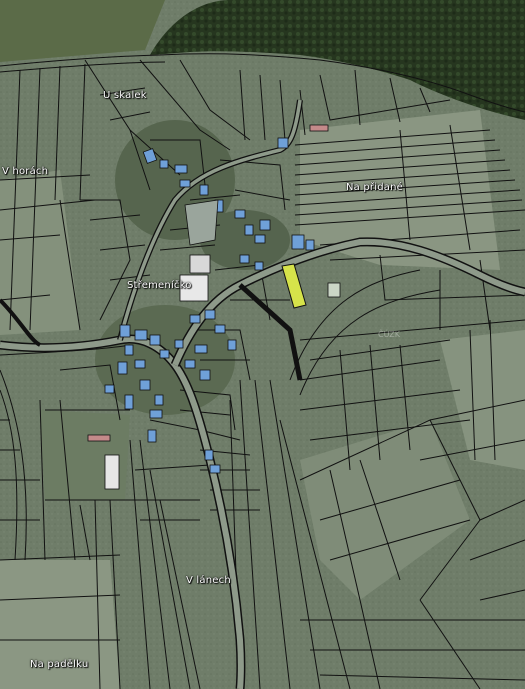 The height and width of the screenshot is (689, 525). I want to click on watermark: ČÚZK, so click(389, 334).